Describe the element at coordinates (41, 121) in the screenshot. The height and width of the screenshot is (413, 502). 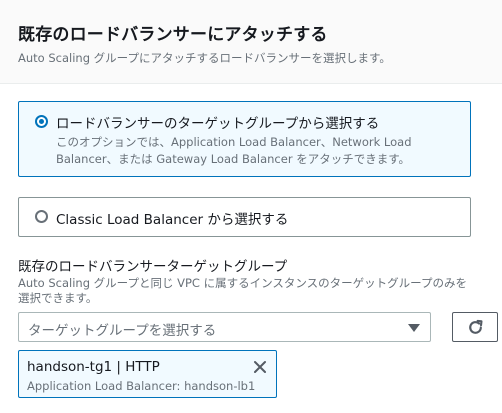
I see `radio-selected-icon` at that location.